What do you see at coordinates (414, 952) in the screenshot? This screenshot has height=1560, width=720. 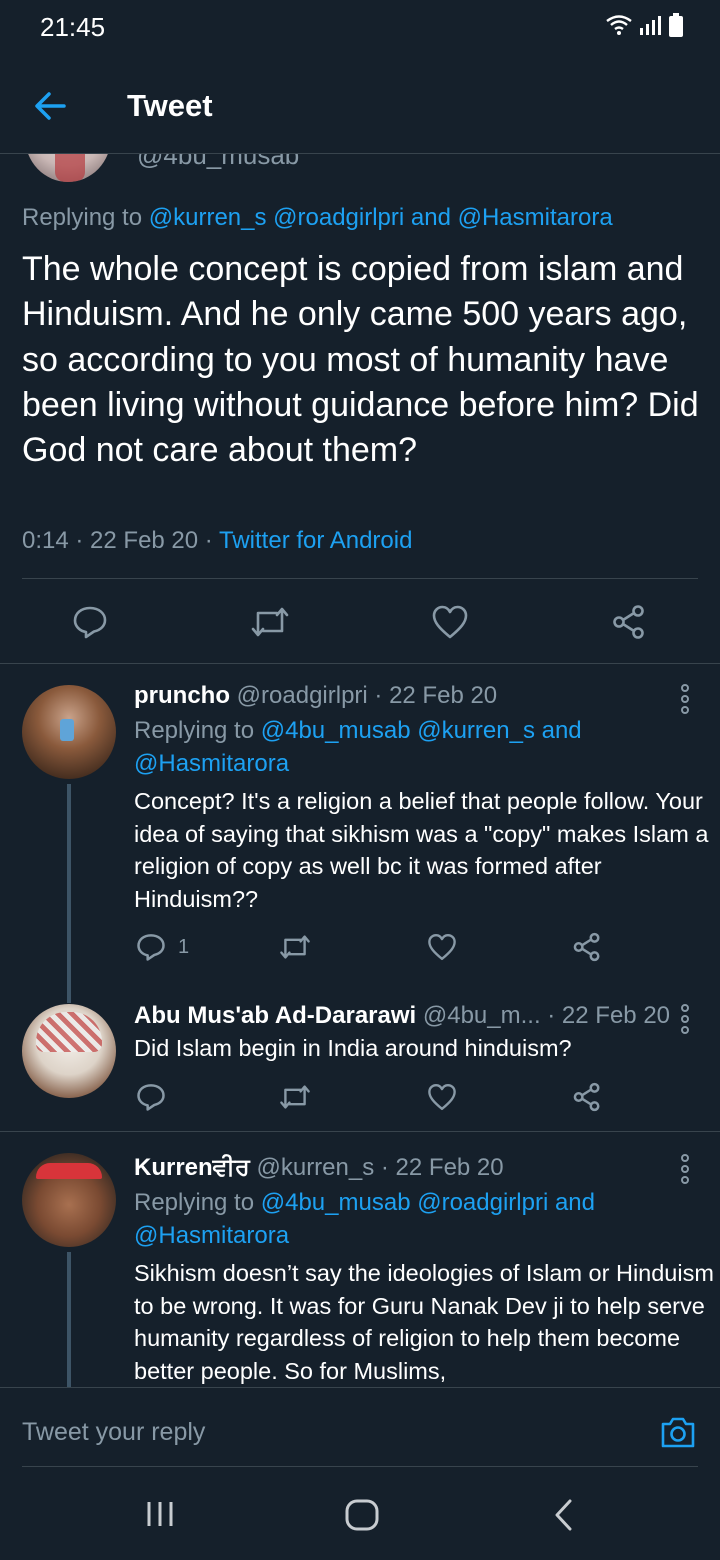 I see `tweet-actions: 1` at bounding box center [414, 952].